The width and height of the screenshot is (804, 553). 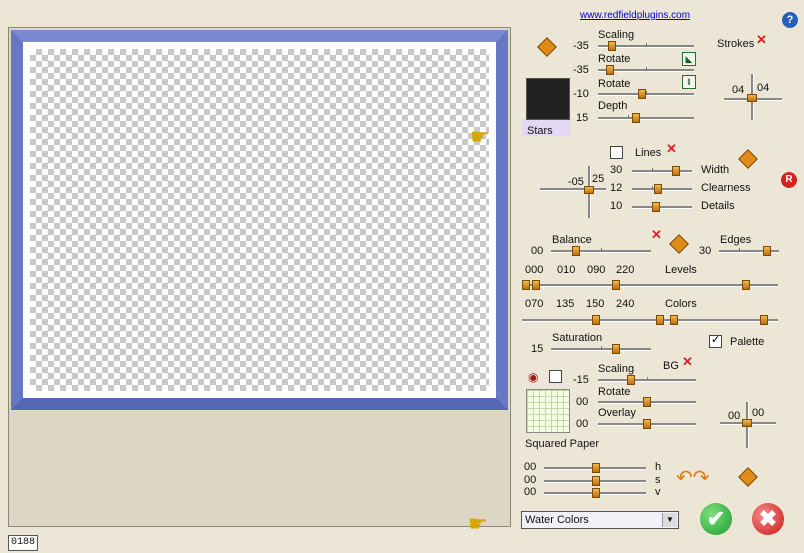 What do you see at coordinates (548, 99) in the screenshot?
I see `stars-thumbnail` at bounding box center [548, 99].